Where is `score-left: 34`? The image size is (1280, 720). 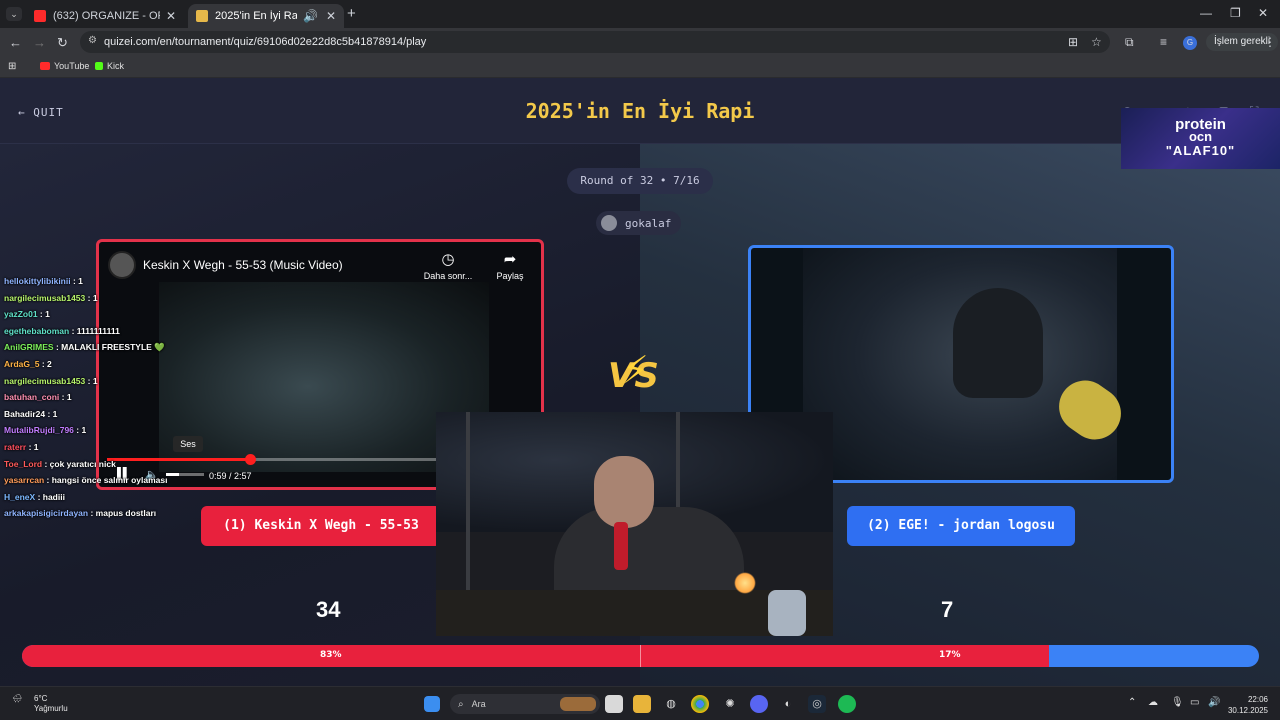
score-left: 34 is located at coordinates (328, 609).